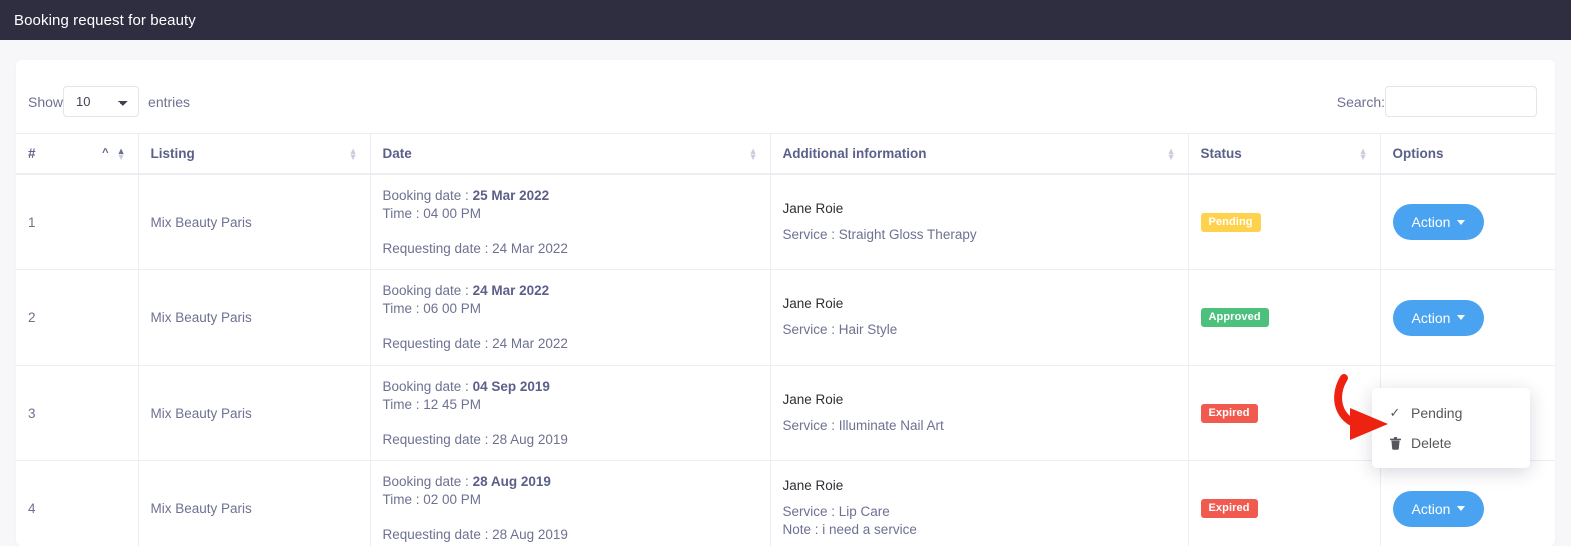 This screenshot has height=546, width=1571. I want to click on booking-date-value: 24 Mar 2022, so click(511, 291).